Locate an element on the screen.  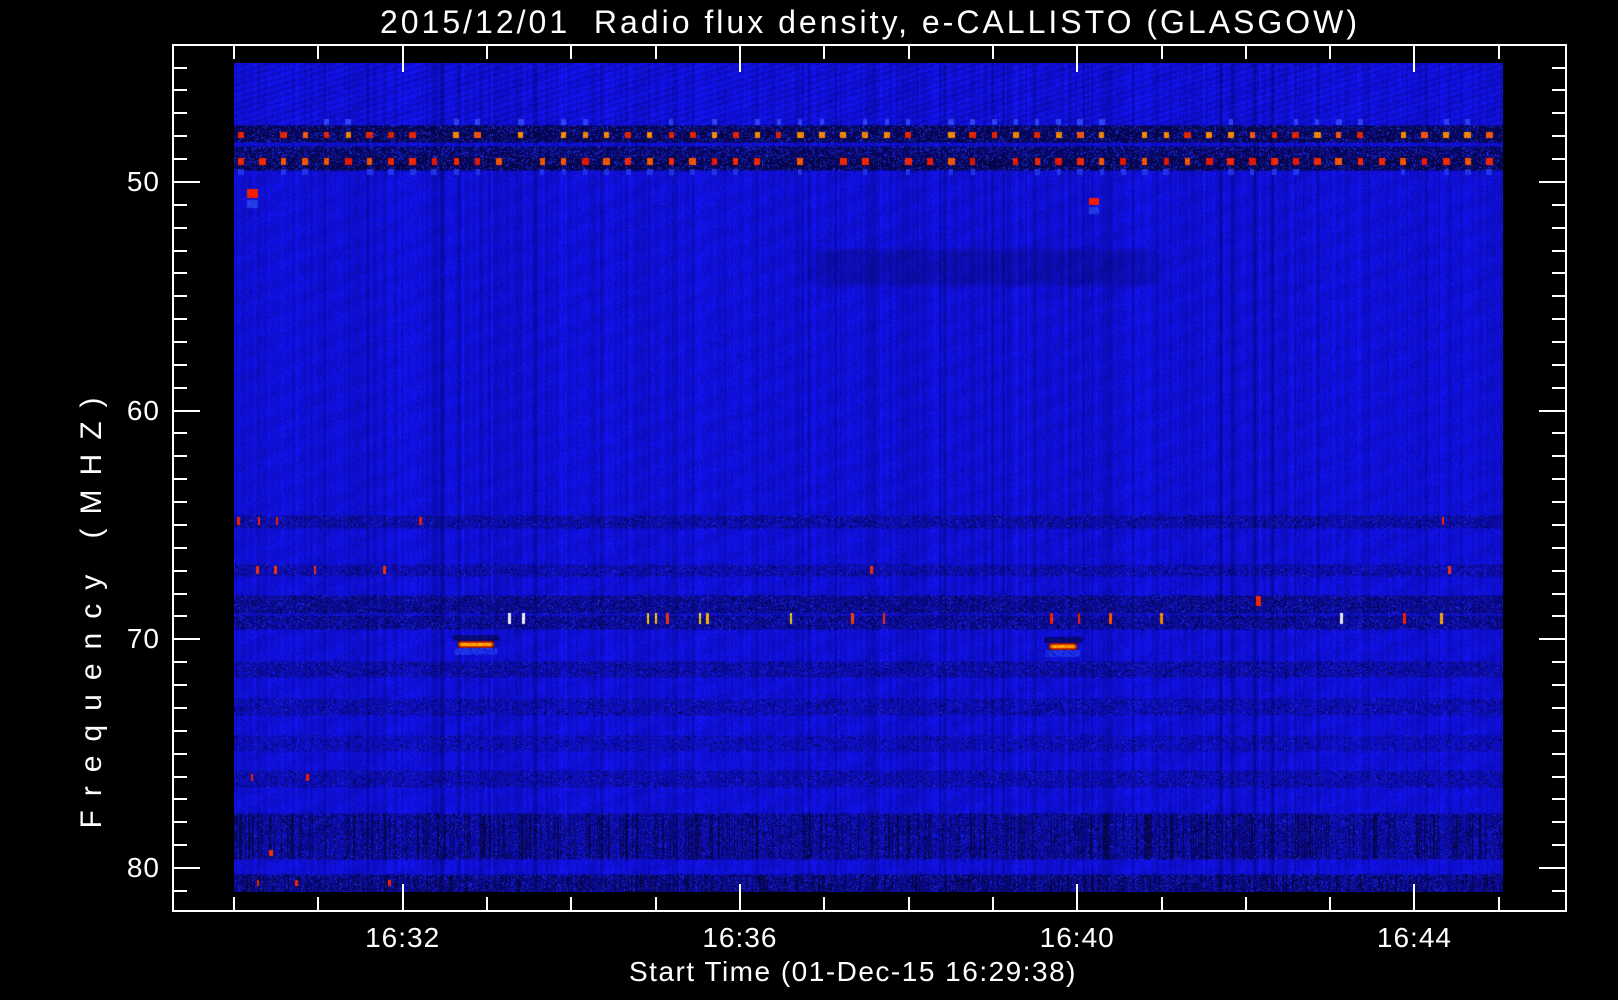
y-tick-label: 50 is located at coordinates (143, 181).